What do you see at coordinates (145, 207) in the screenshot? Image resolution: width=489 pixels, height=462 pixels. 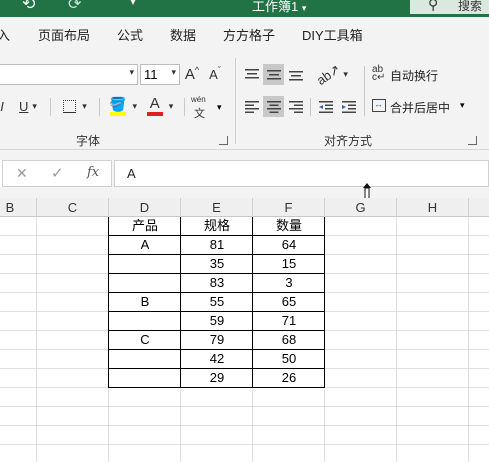 I see `column-header-d: D` at bounding box center [145, 207].